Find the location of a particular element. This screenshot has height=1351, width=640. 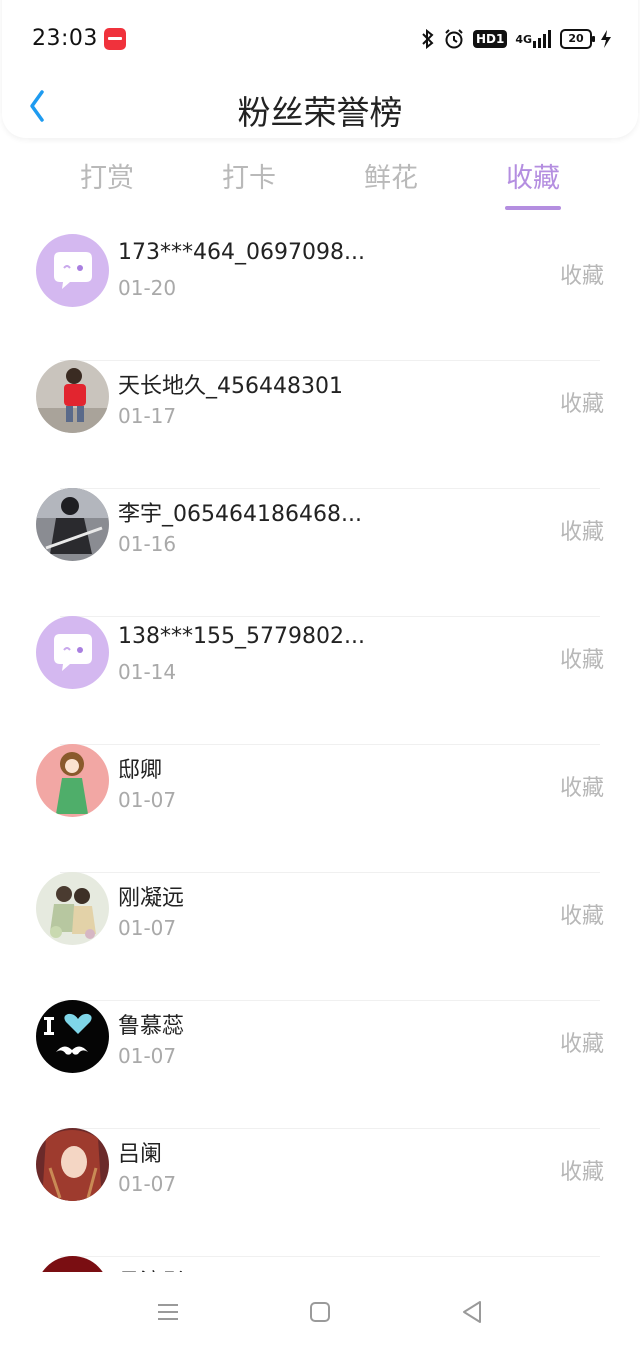

back-nav-button is located at coordinates (472, 1312).